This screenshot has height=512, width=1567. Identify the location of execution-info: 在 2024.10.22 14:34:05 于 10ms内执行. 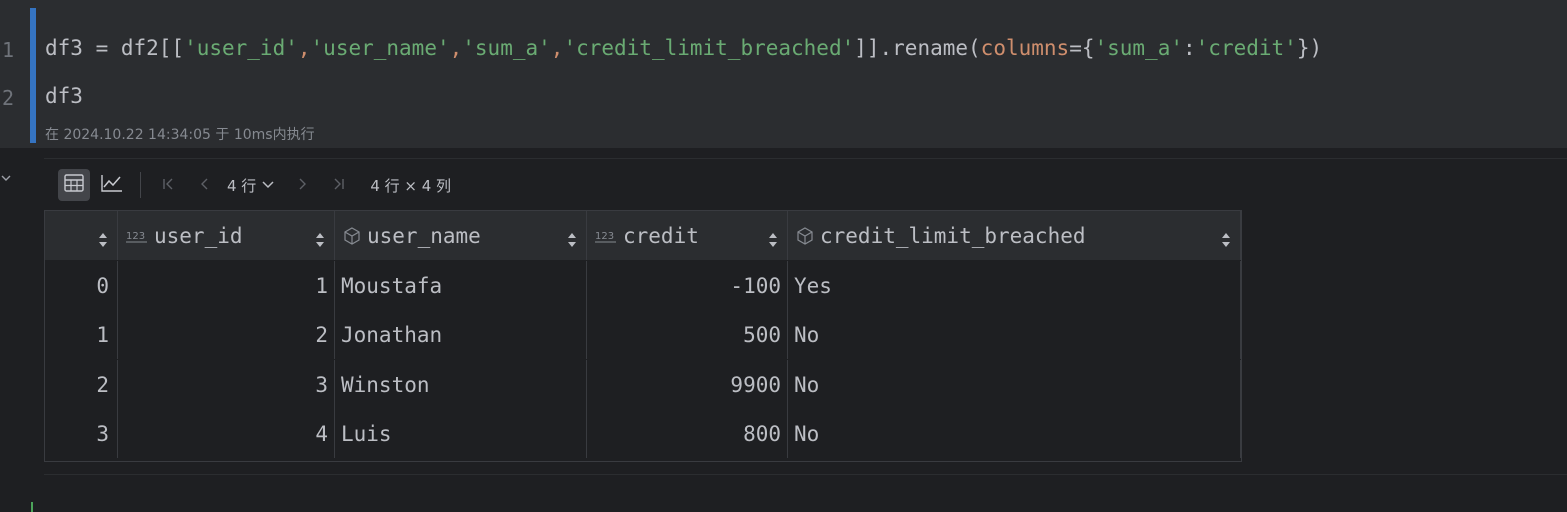
(180, 135).